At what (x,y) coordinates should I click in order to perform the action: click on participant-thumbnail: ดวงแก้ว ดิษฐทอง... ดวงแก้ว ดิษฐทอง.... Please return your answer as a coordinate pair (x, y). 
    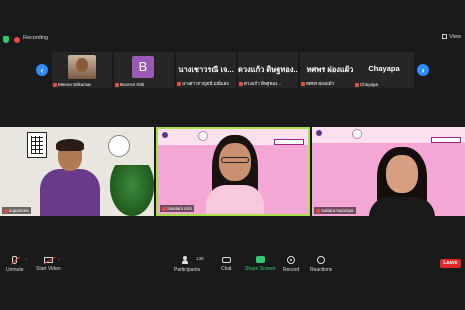
    Looking at the image, I should click on (268, 70).